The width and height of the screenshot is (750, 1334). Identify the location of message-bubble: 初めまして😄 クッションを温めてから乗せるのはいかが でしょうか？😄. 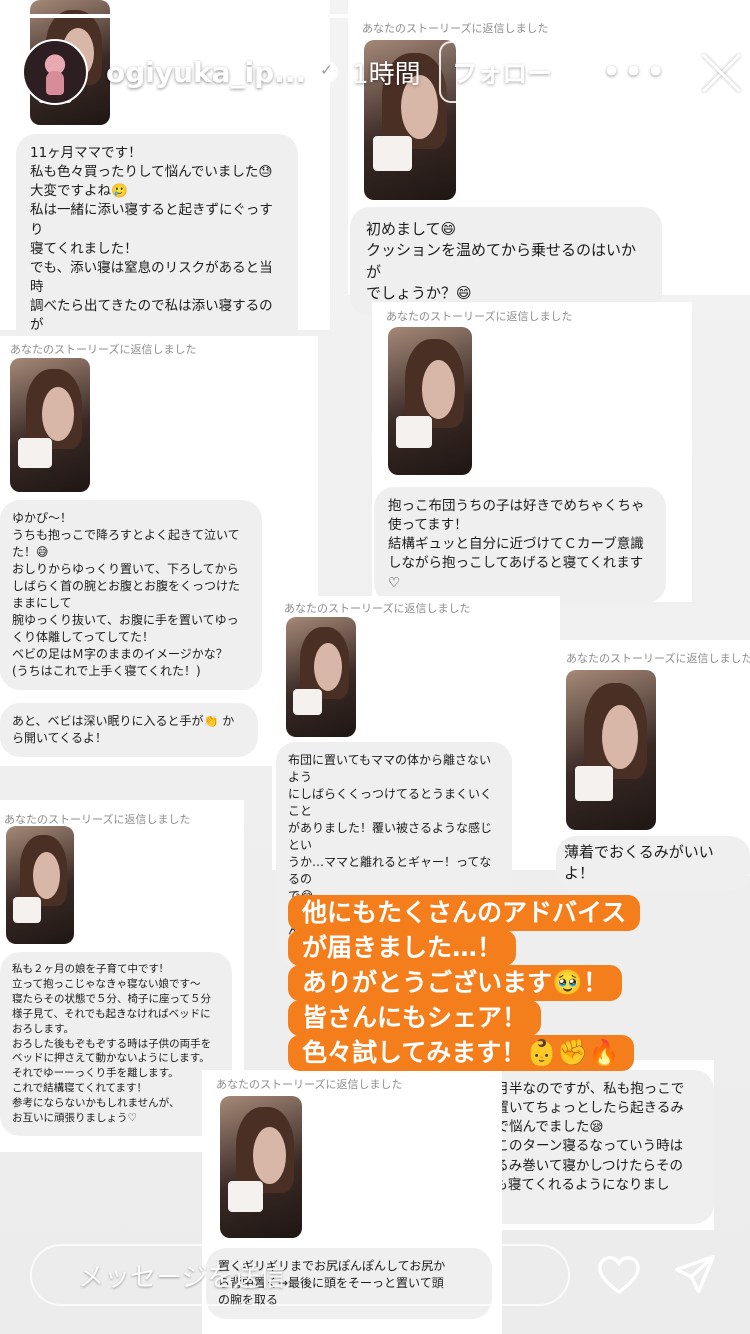
(506, 262).